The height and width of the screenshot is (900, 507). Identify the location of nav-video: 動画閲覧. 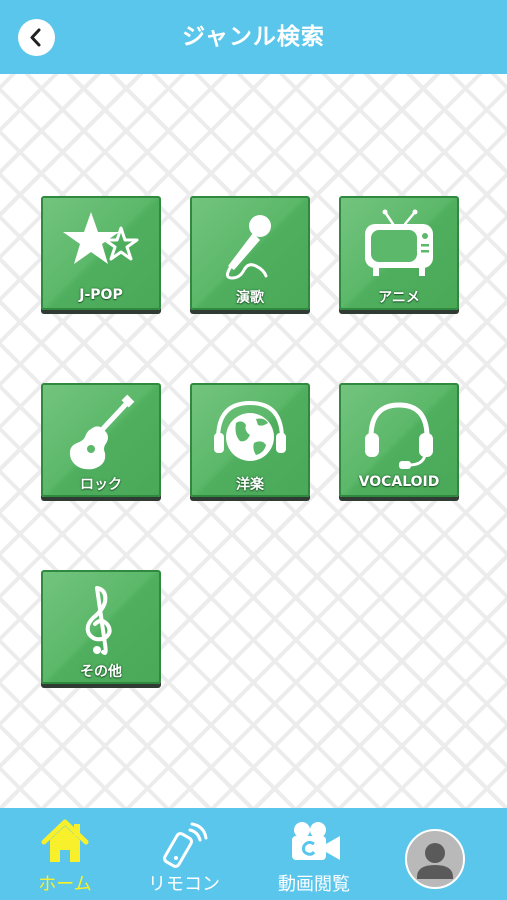
(314, 854).